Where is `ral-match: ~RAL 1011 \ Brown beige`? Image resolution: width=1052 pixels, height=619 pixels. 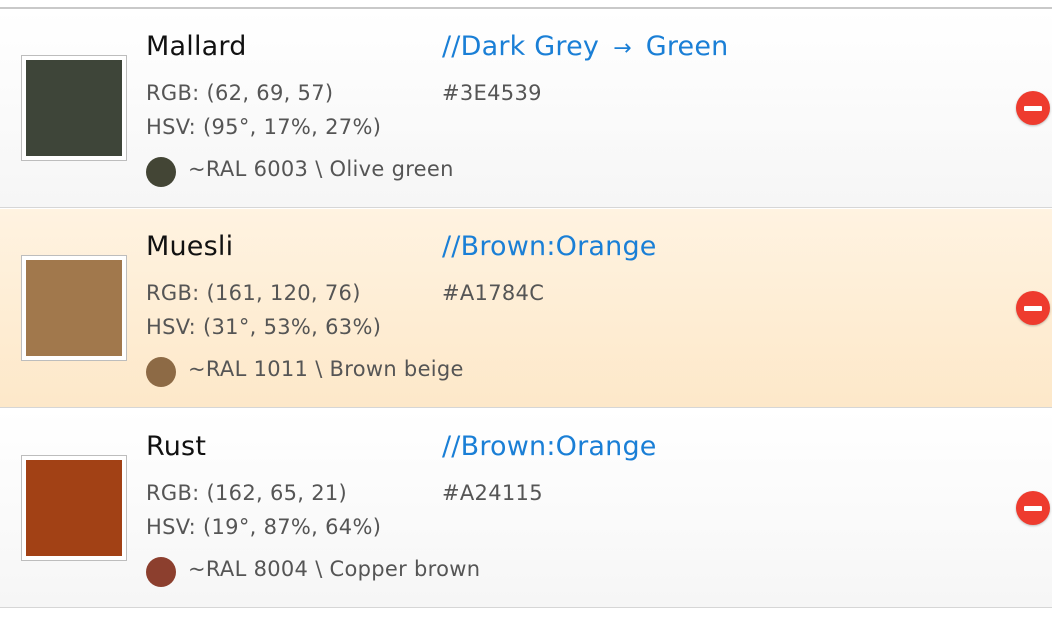 ral-match: ~RAL 1011 \ Brown beige is located at coordinates (326, 369).